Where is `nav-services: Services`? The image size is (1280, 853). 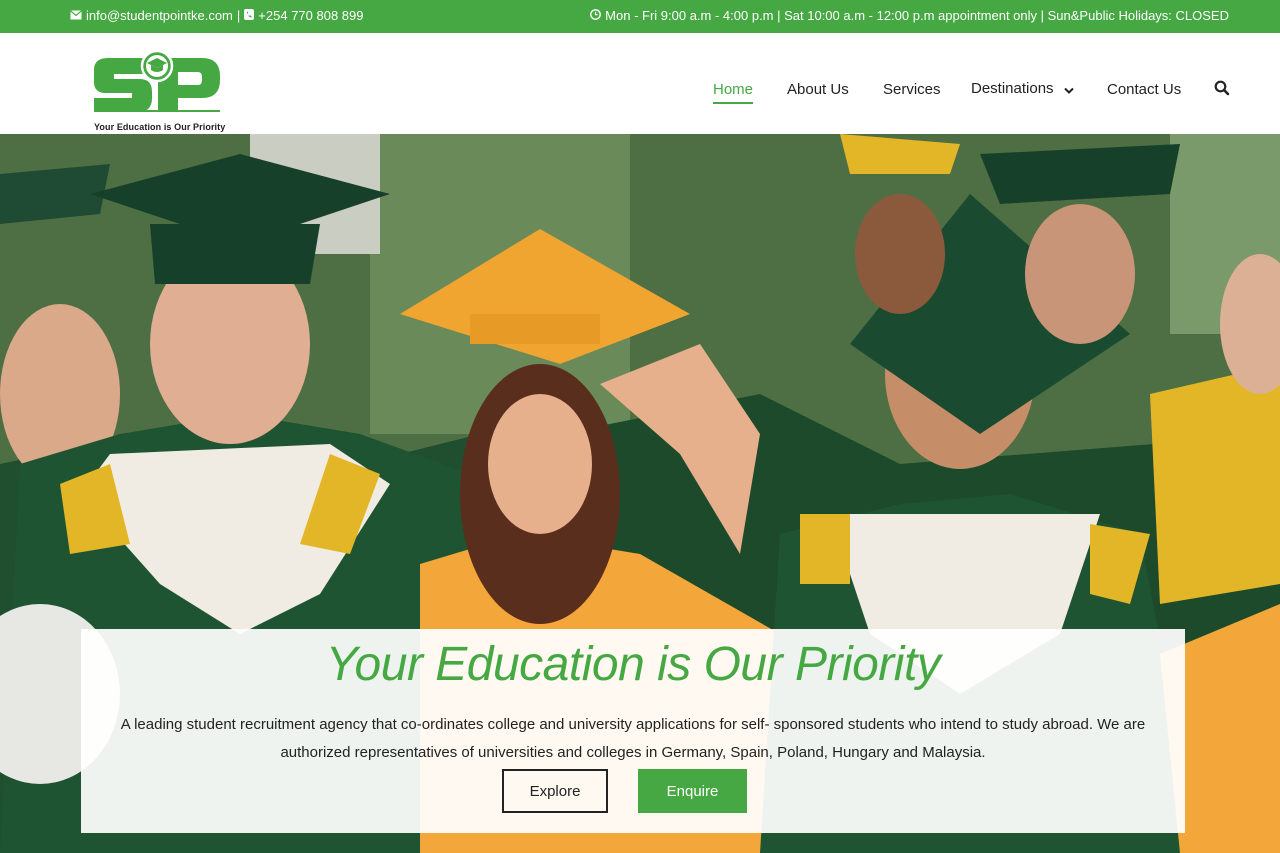
nav-services: Services is located at coordinates (912, 89).